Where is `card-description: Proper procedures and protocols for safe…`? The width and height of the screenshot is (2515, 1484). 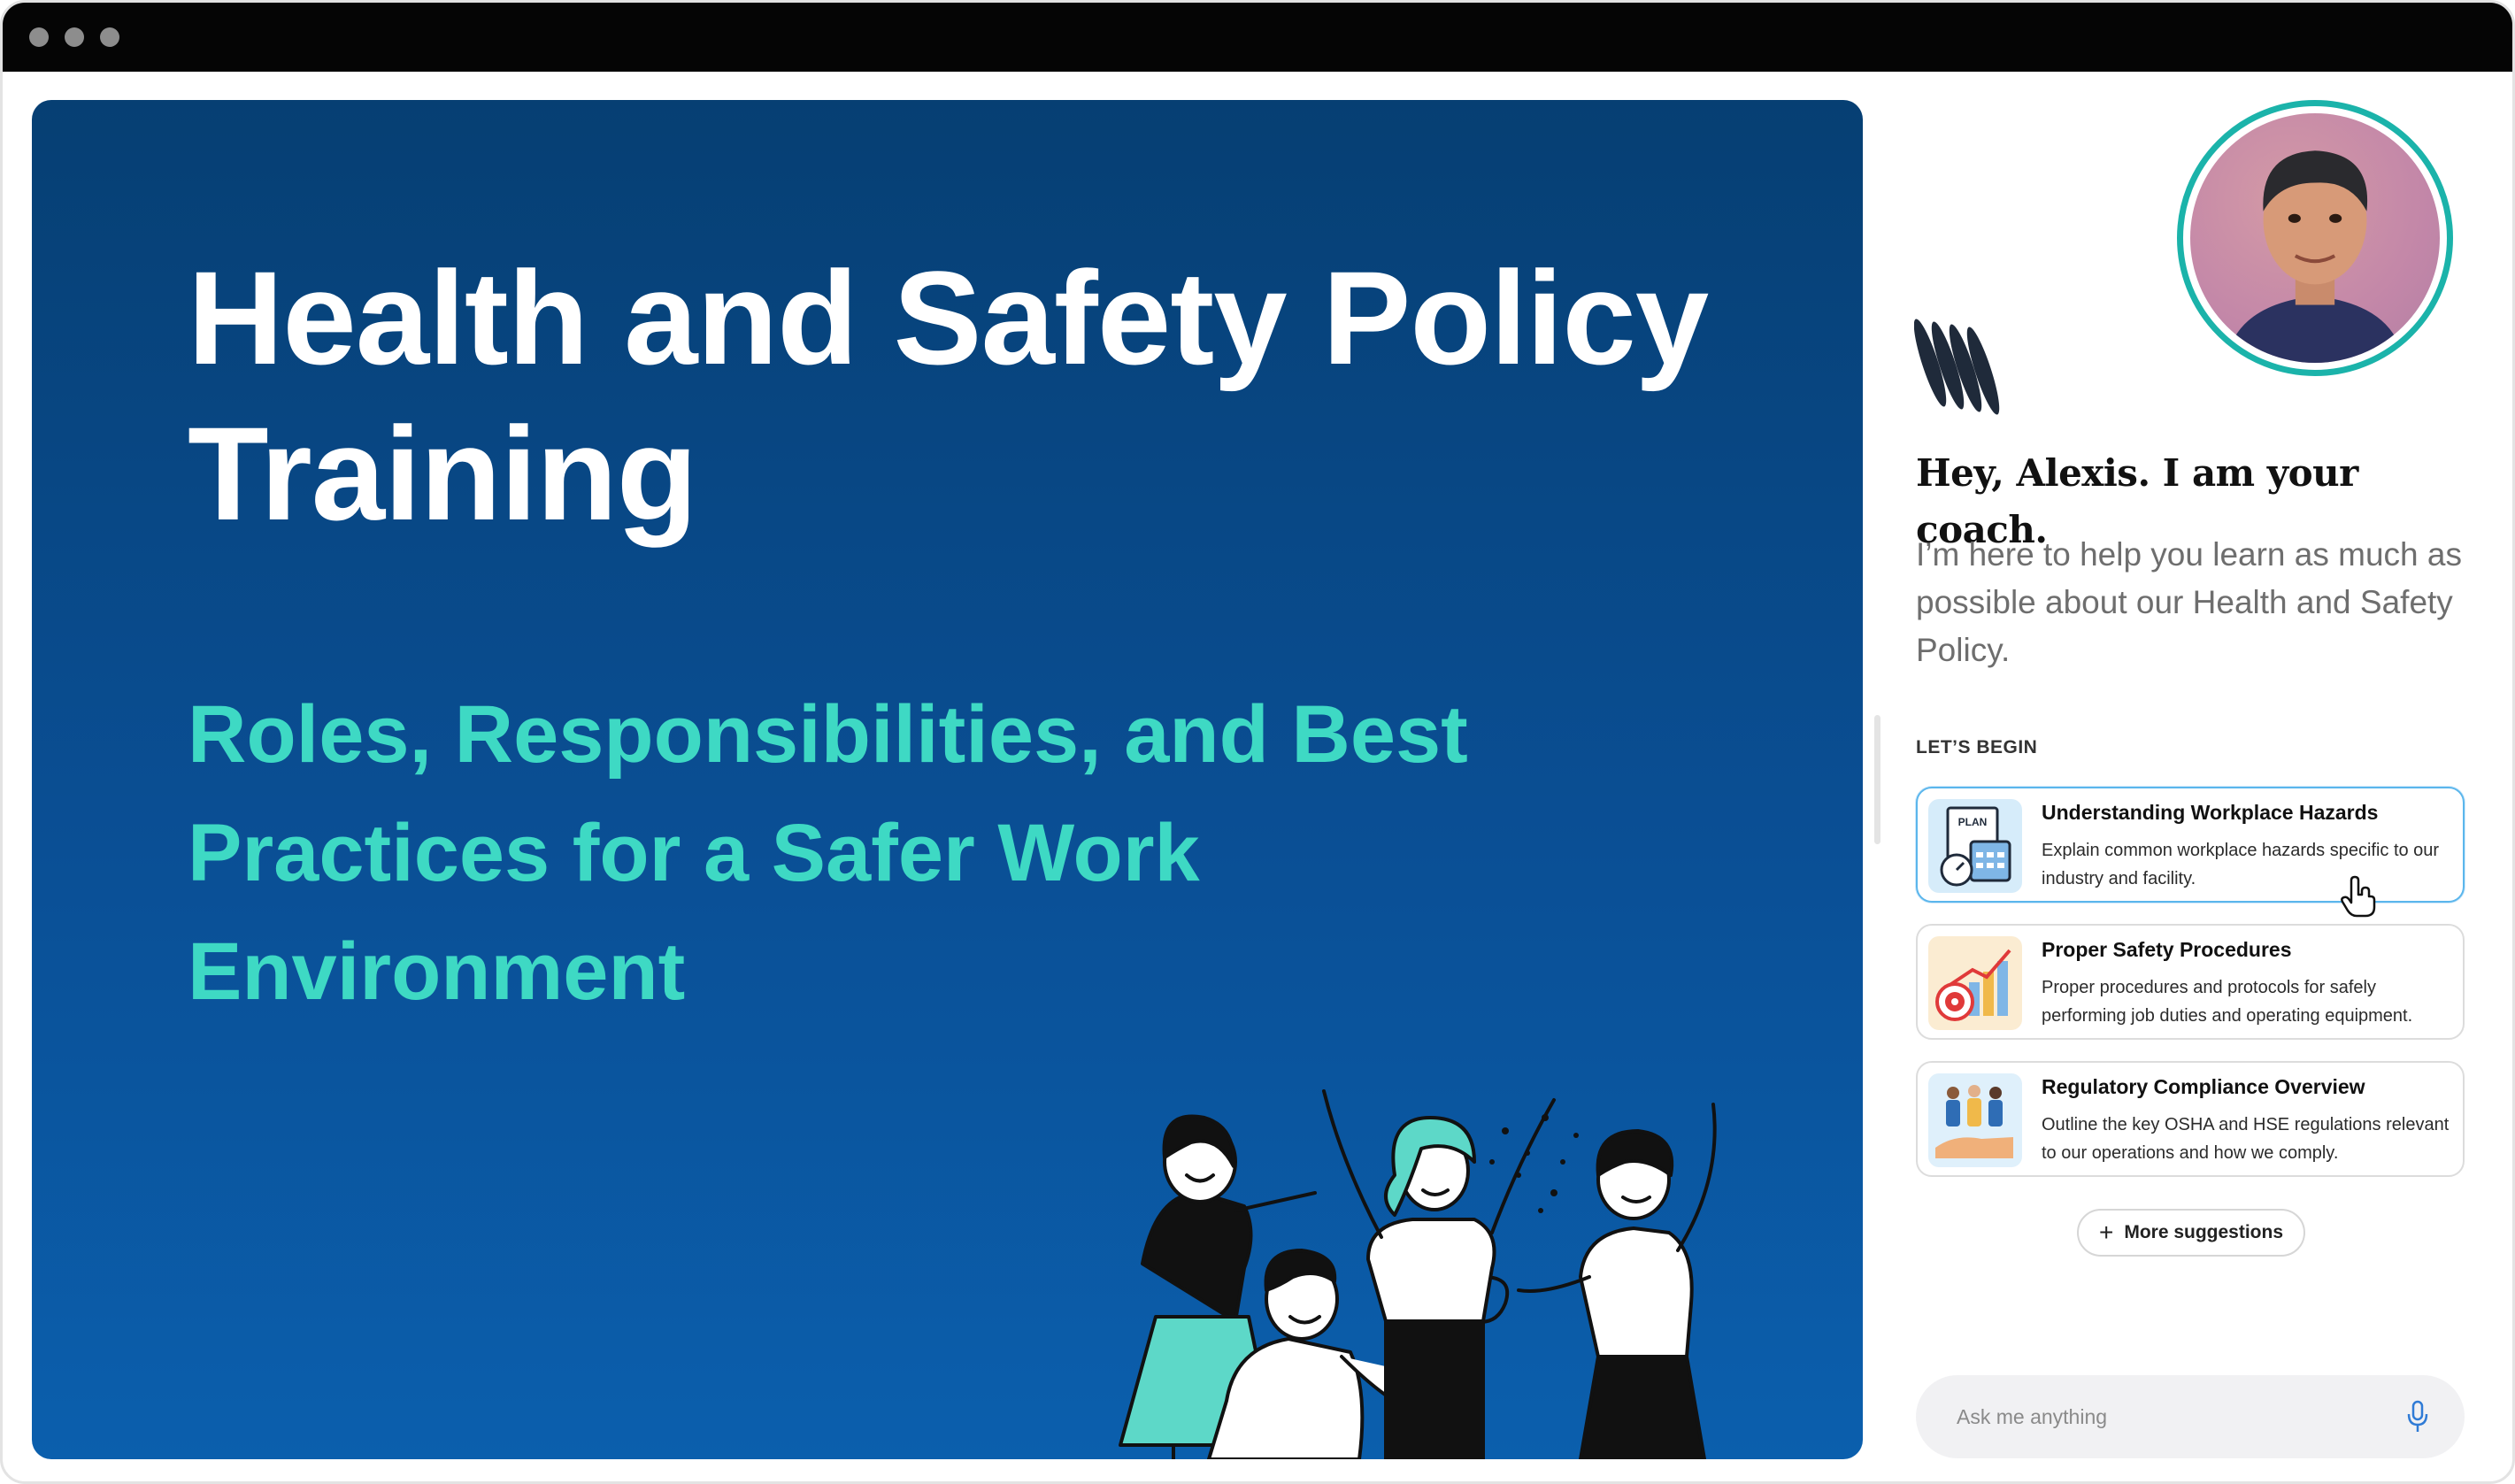 card-description: Proper procedures and protocols for safe… is located at coordinates (2227, 1002).